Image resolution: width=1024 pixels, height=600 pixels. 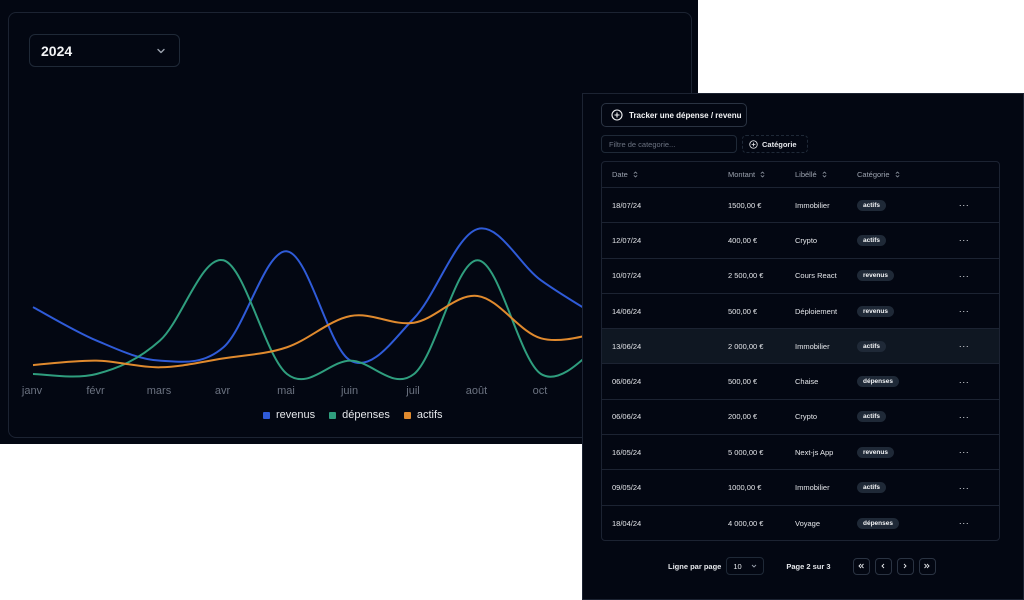 I want to click on column-header-label: Date, so click(x=620, y=174).